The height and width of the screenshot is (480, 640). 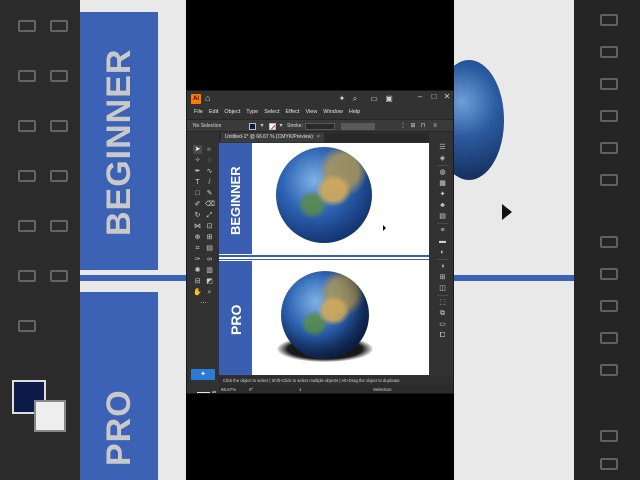 I want to click on current-tool-status: Selection, so click(x=382, y=389).